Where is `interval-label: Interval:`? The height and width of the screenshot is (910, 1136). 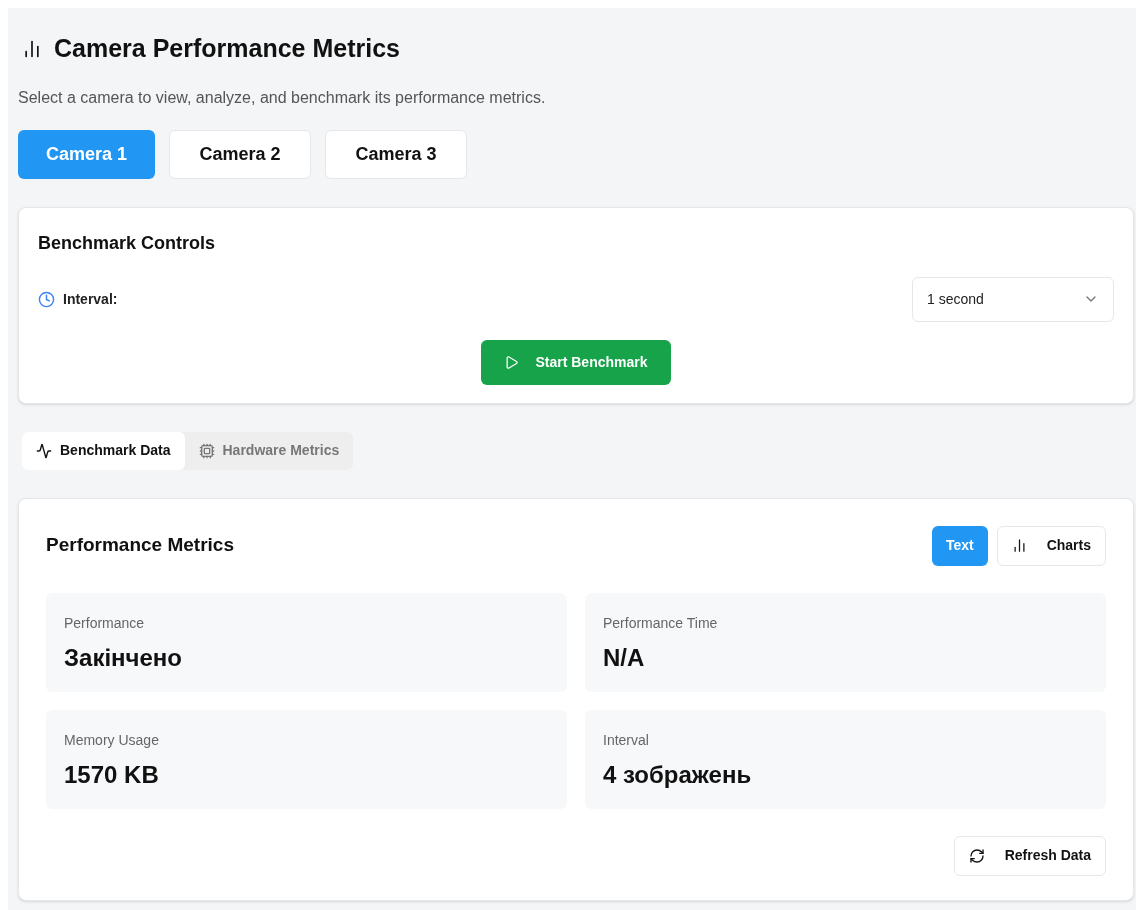 interval-label: Interval: is located at coordinates (90, 299).